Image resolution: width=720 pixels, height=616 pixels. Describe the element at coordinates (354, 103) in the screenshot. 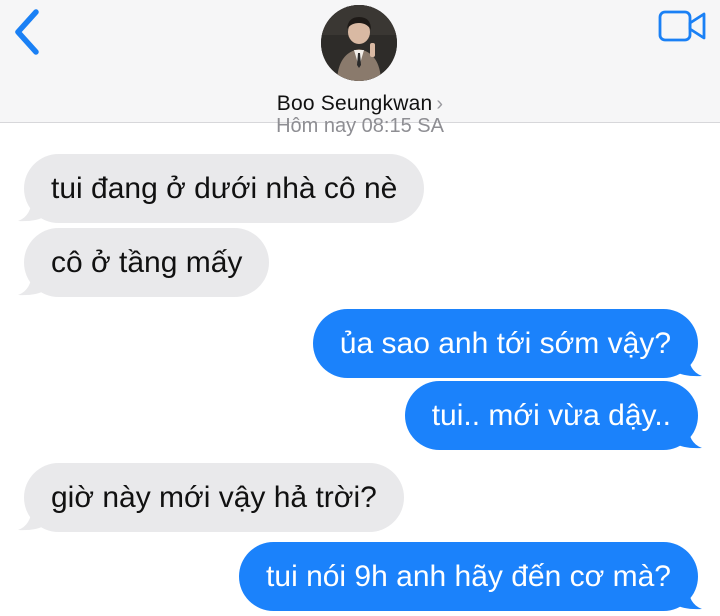

I see `contact-name-label: Boo Seungkwan` at that location.